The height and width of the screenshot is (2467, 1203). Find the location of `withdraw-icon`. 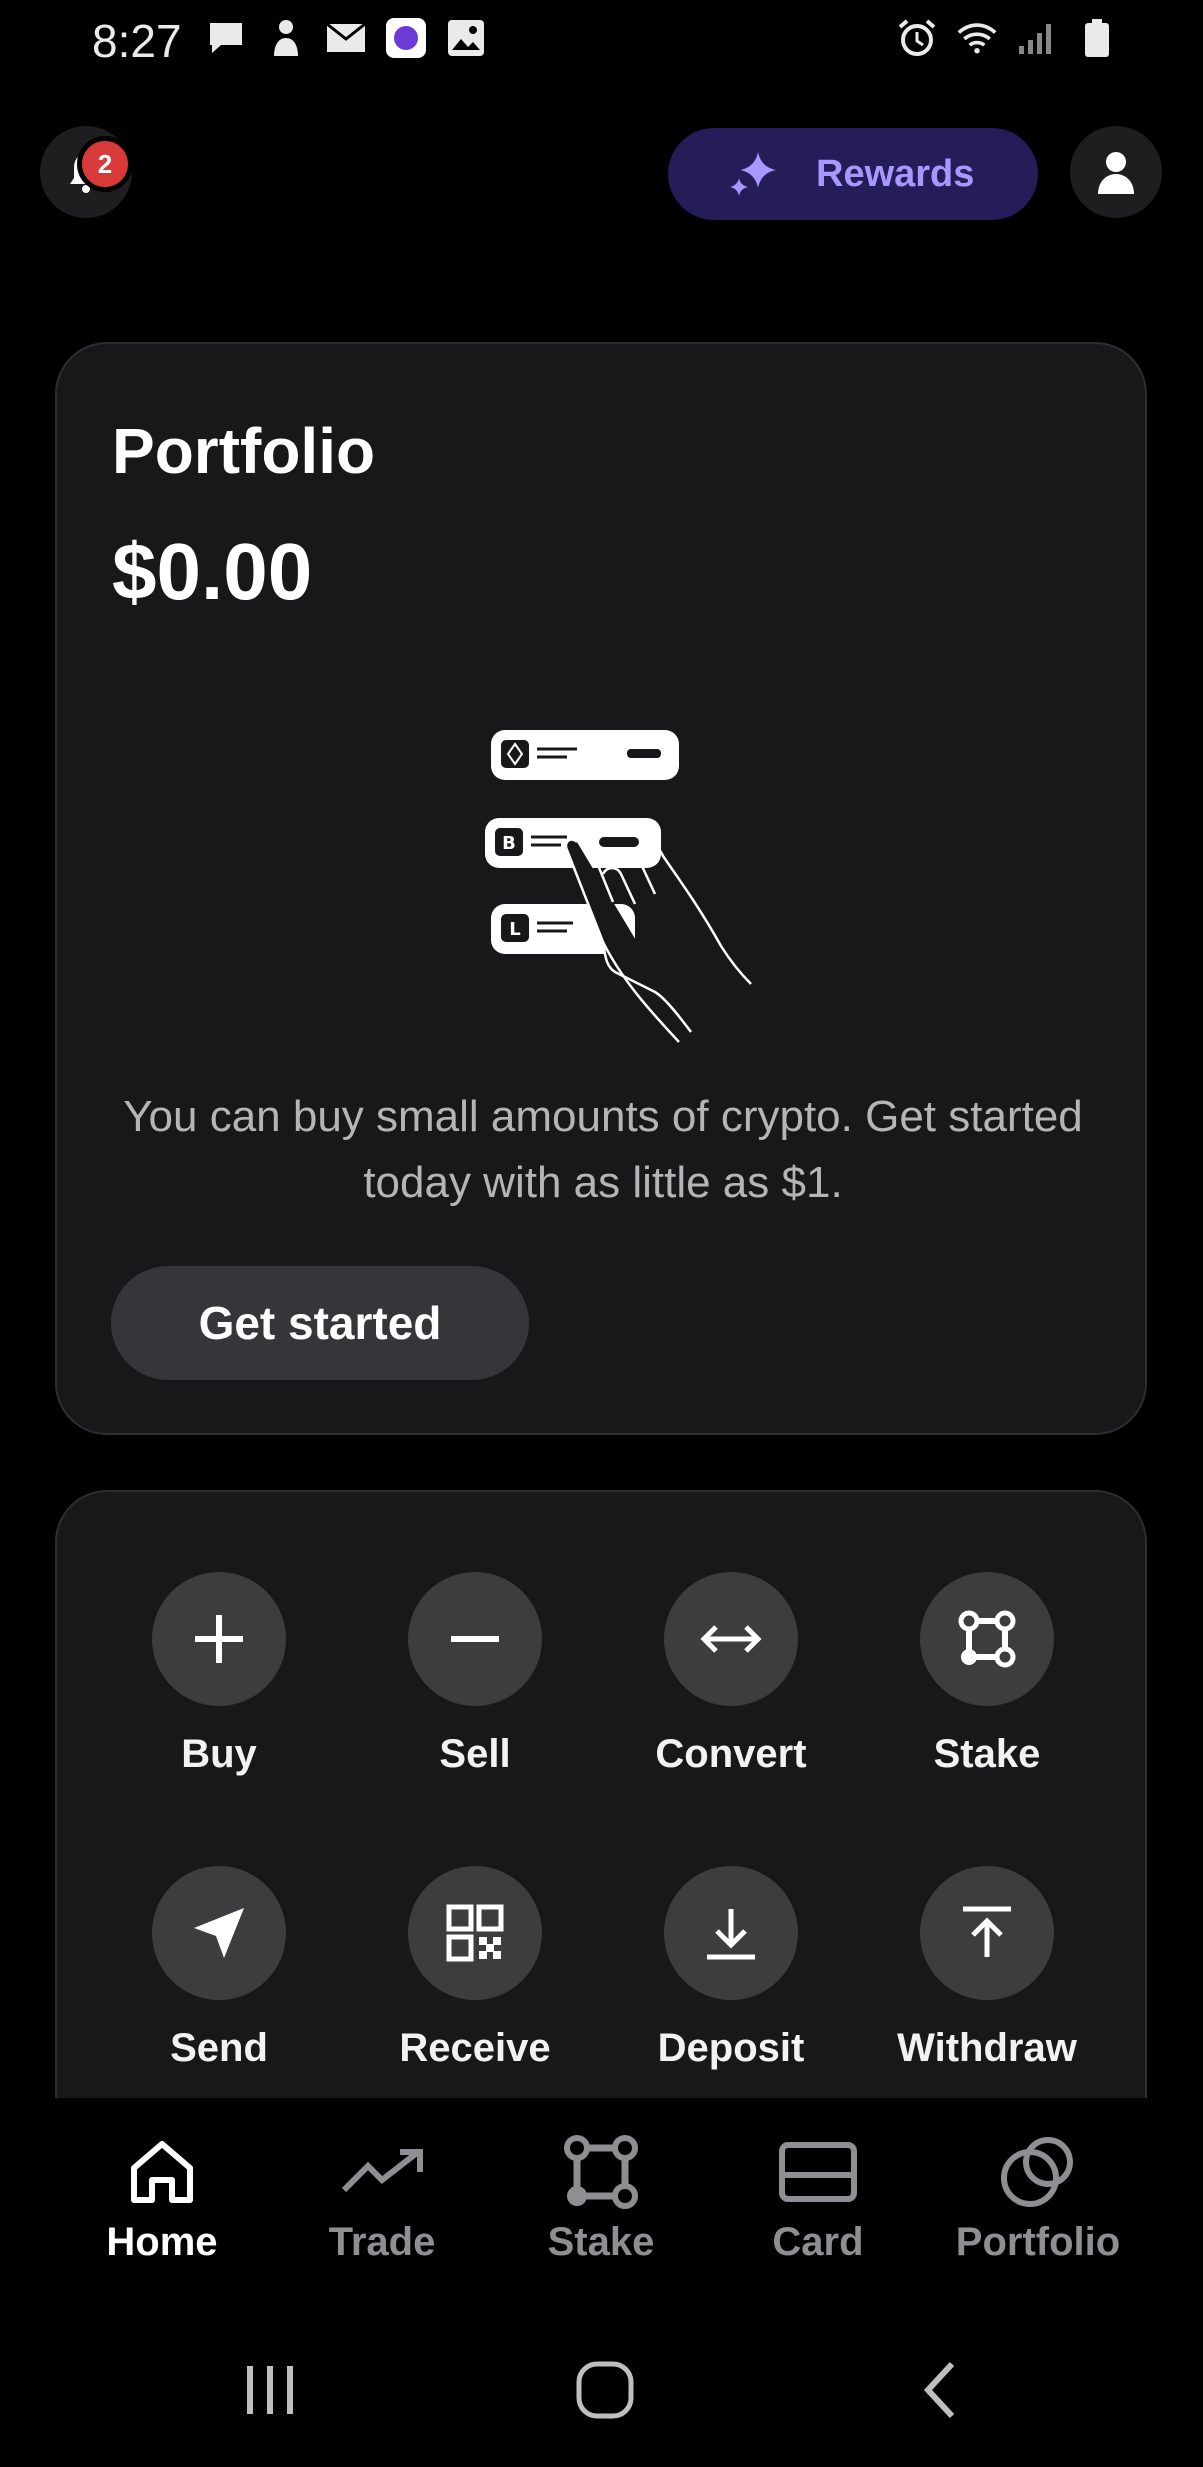

withdraw-icon is located at coordinates (987, 1931).